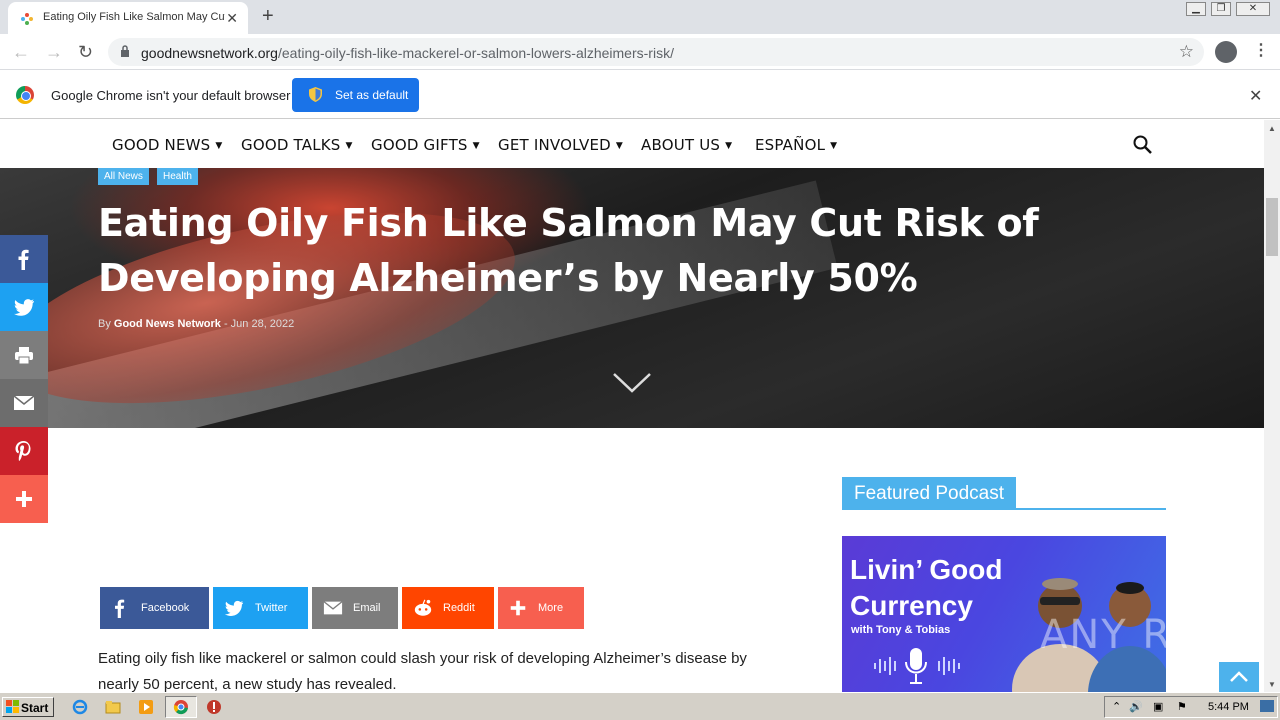  Describe the element at coordinates (459, 608) in the screenshot. I see `share-label: Reddit` at that location.